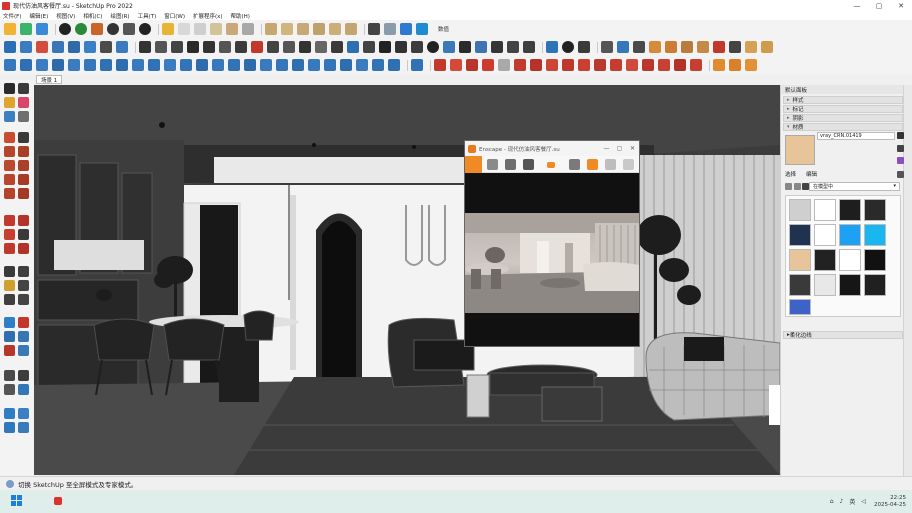  I want to click on railing-icon, so click(177, 47).